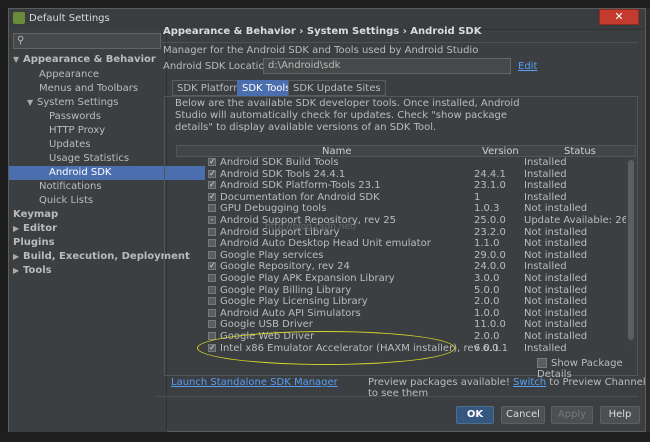 This screenshot has width=650, height=442. Describe the element at coordinates (266, 325) in the screenshot. I see `row-name: Google USB Driver` at that location.